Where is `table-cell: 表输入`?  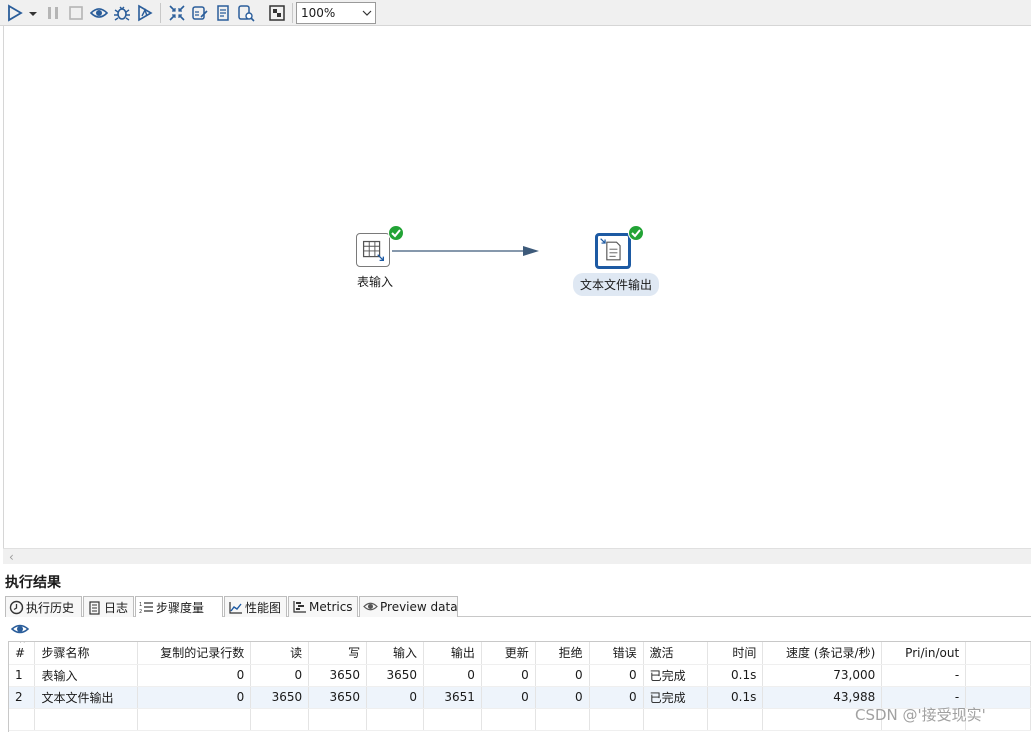 table-cell: 表输入 is located at coordinates (86, 675).